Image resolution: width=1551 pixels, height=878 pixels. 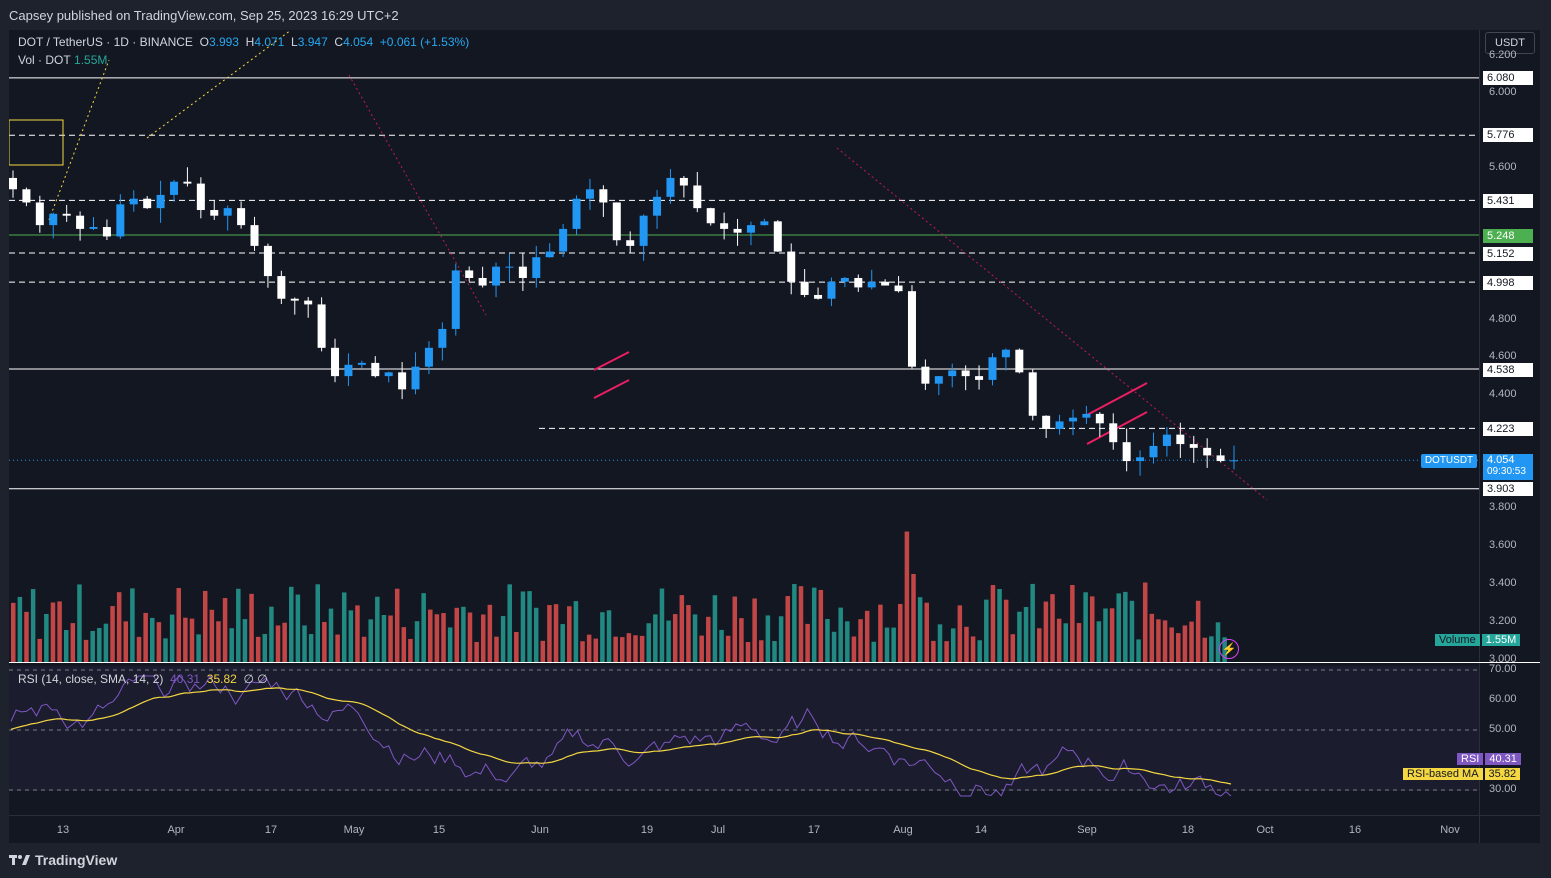 I want to click on level-label: 4.538, so click(x=1508, y=370).